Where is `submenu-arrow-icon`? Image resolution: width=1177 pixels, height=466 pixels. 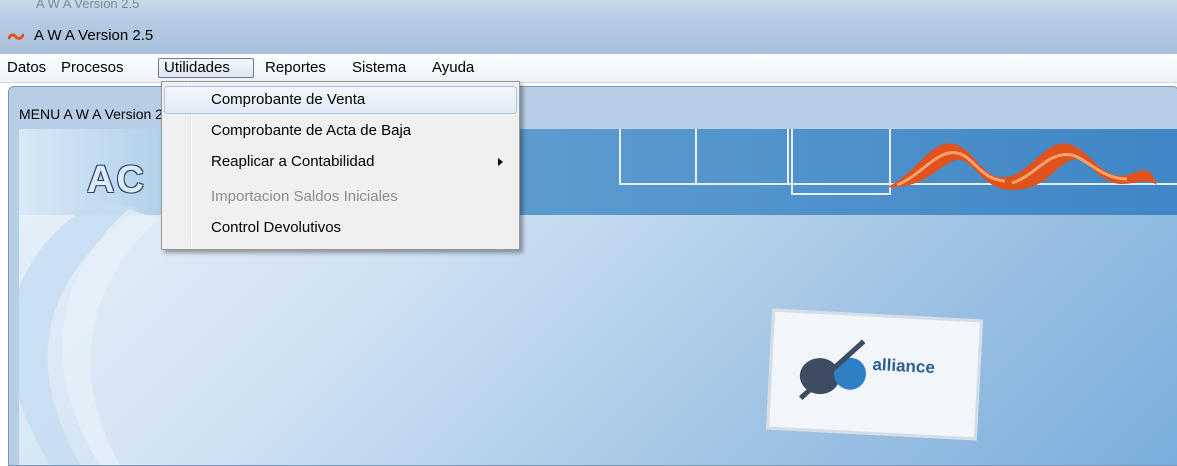 submenu-arrow-icon is located at coordinates (500, 162).